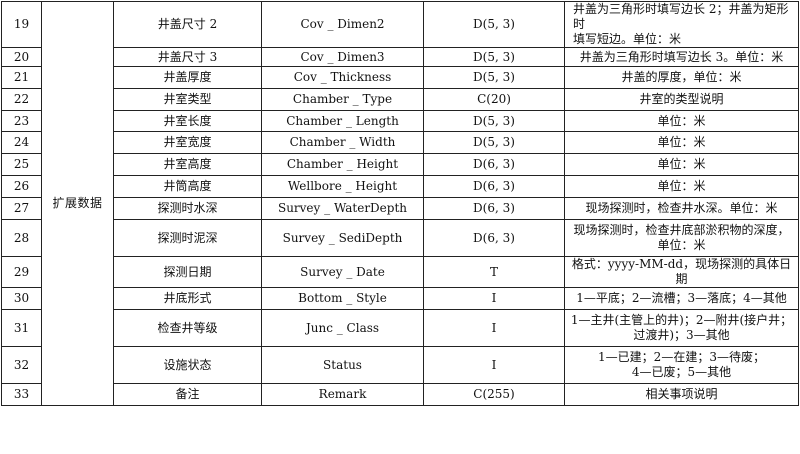 The height and width of the screenshot is (454, 800). I want to click on row-number: 22, so click(21, 99).